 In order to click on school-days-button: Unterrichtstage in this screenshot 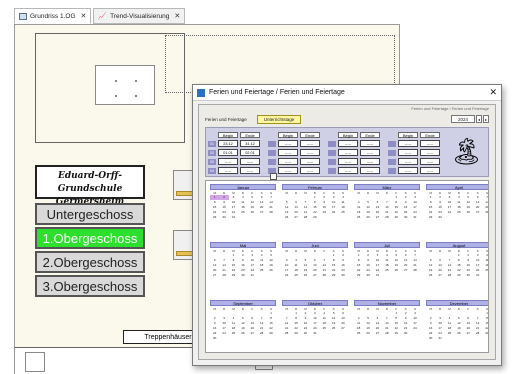, I will do `click(279, 119)`.